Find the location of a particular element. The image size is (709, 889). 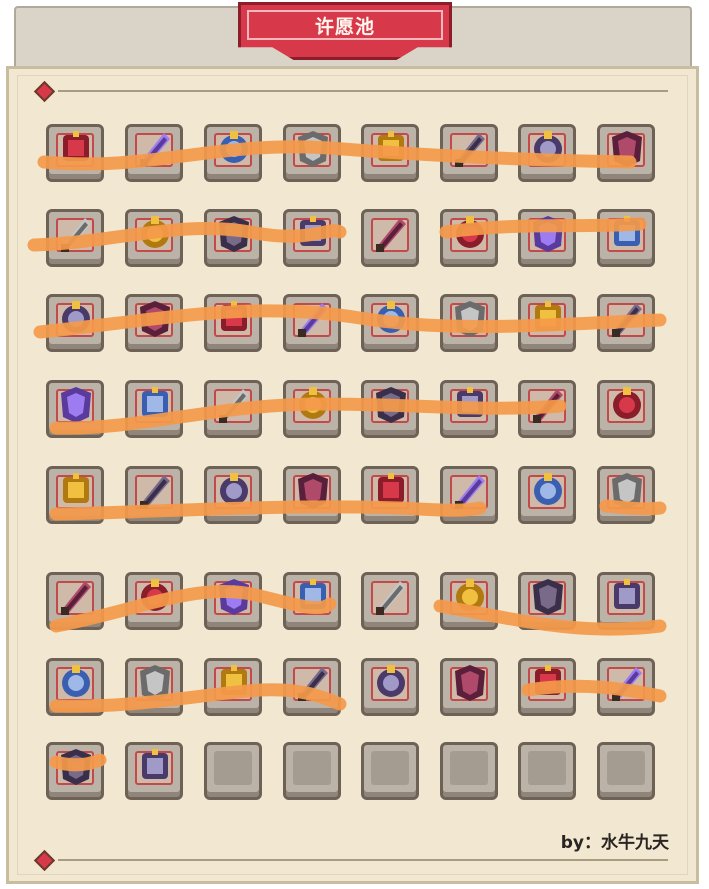

red-dagger-icon is located at coordinates (470, 402).